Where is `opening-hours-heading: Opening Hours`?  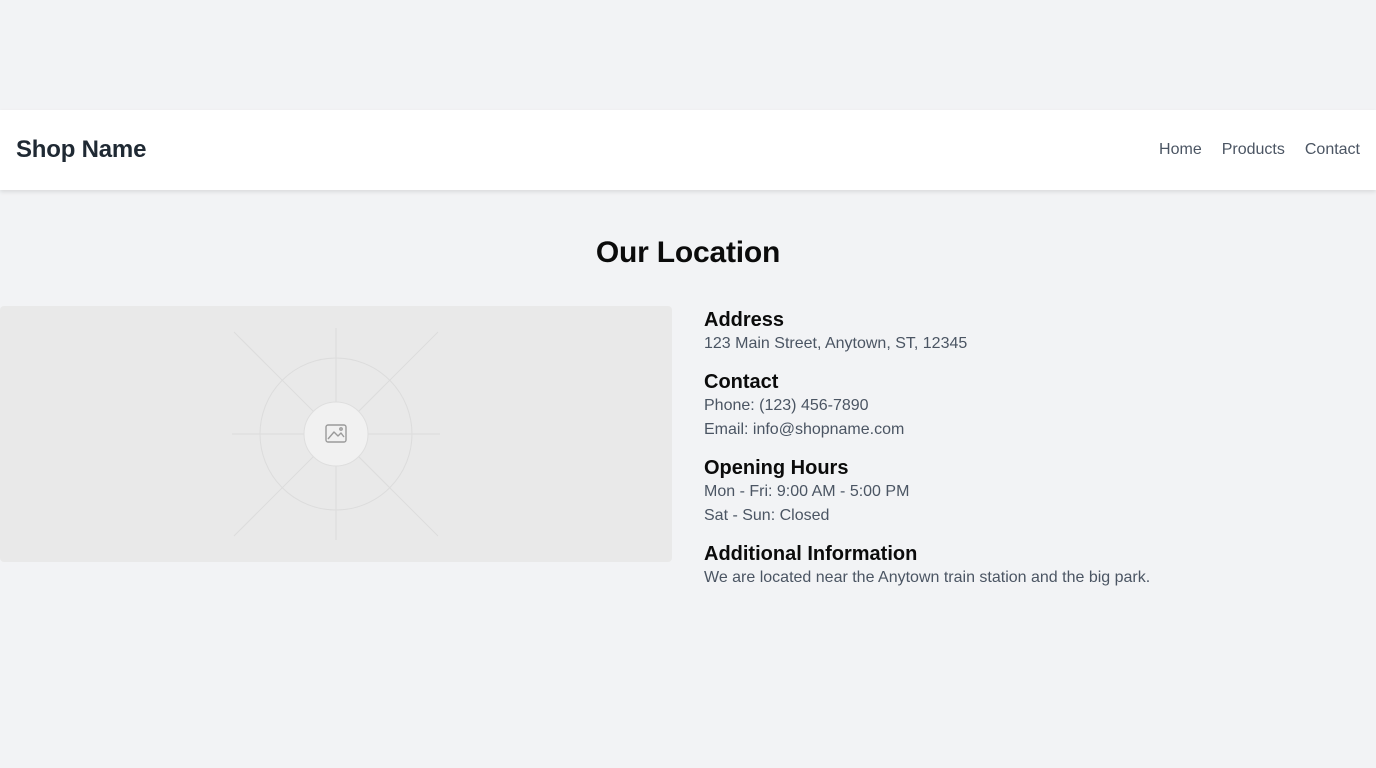
opening-hours-heading: Opening Hours is located at coordinates (776, 468).